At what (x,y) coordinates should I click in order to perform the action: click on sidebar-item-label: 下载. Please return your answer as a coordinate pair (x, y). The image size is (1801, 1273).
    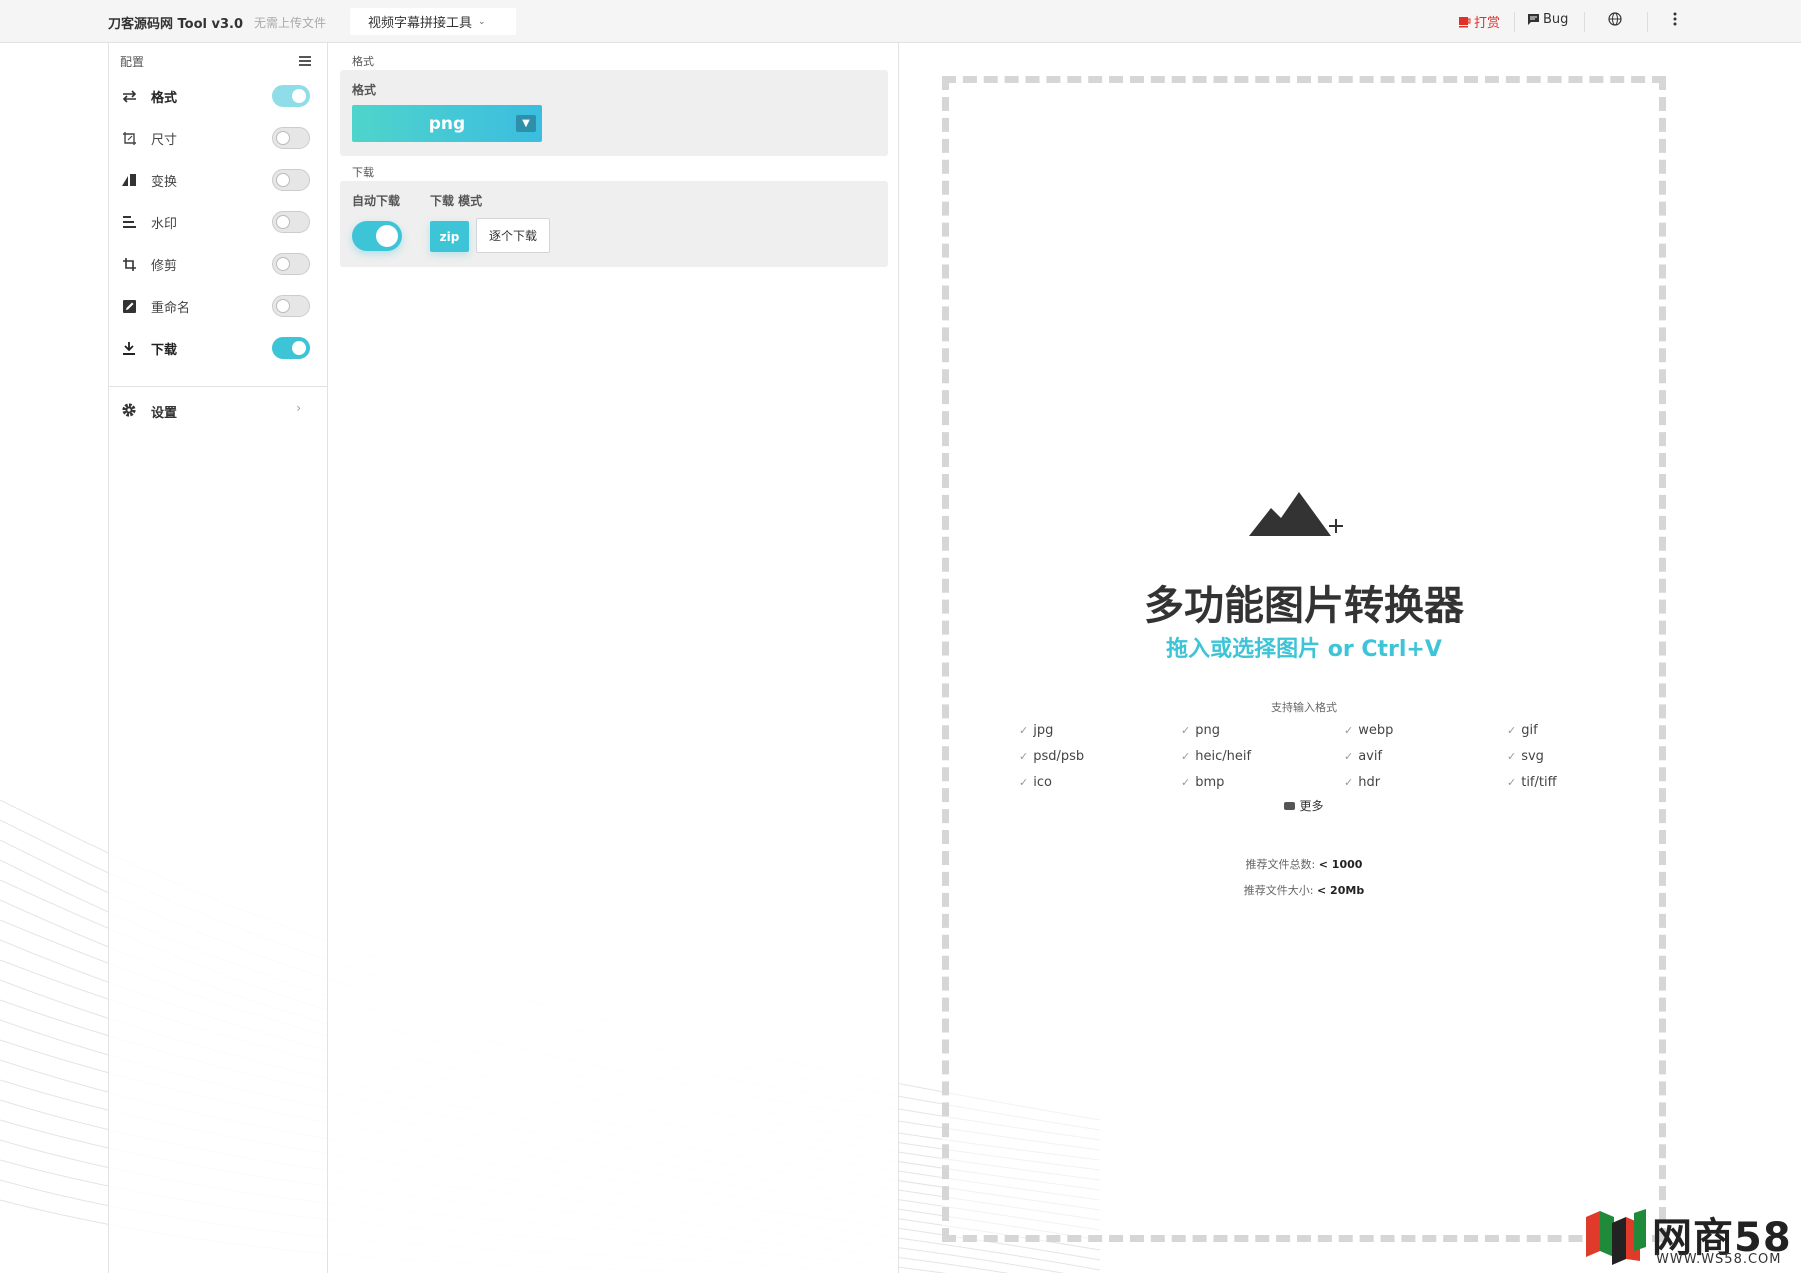
    Looking at the image, I should click on (164, 350).